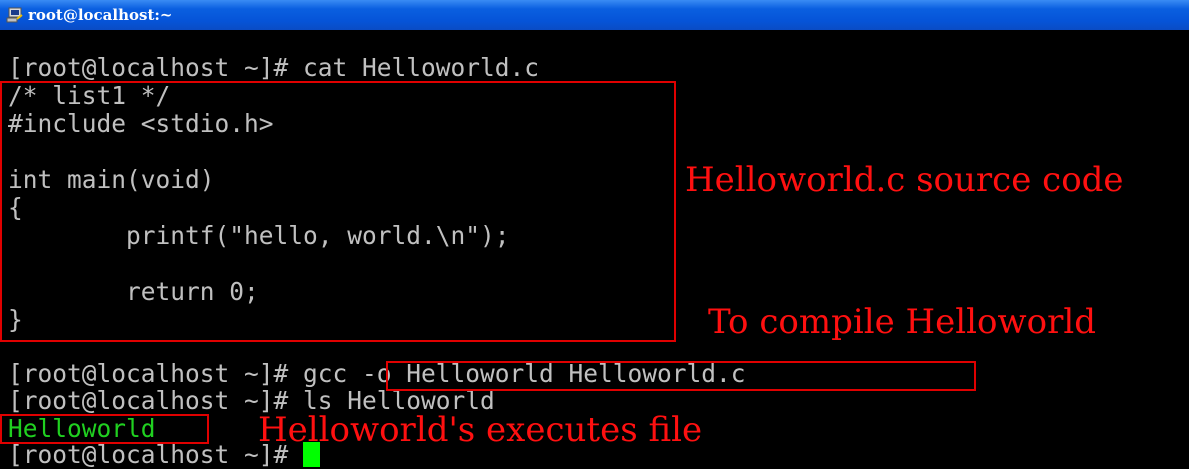  Describe the element at coordinates (104, 429) in the screenshot. I see `executable-highlight-box` at that location.